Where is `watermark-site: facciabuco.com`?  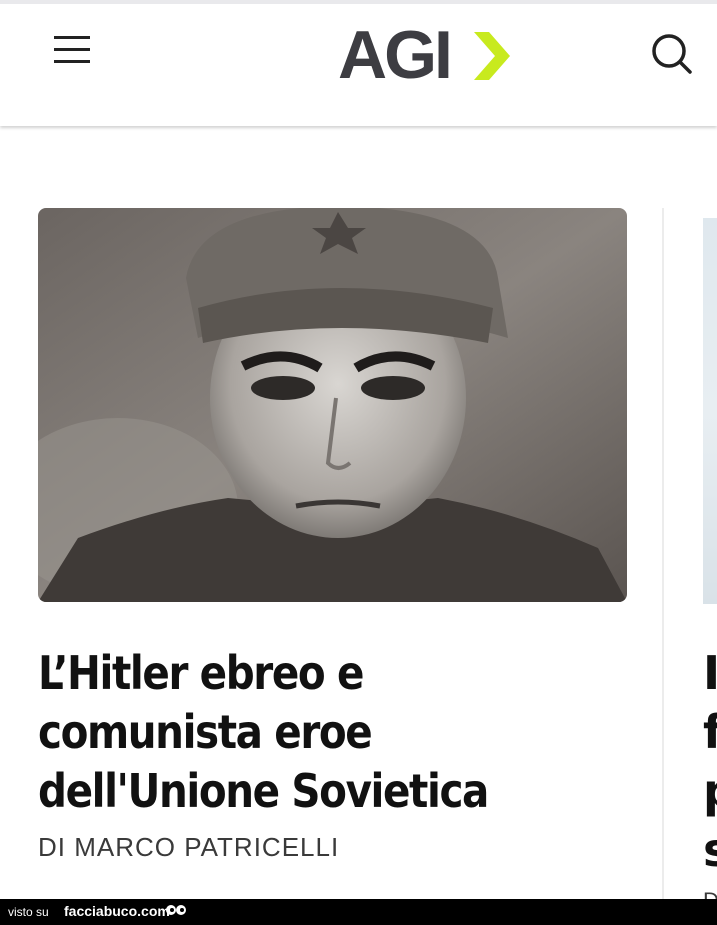 watermark-site: facciabuco.com is located at coordinates (117, 911).